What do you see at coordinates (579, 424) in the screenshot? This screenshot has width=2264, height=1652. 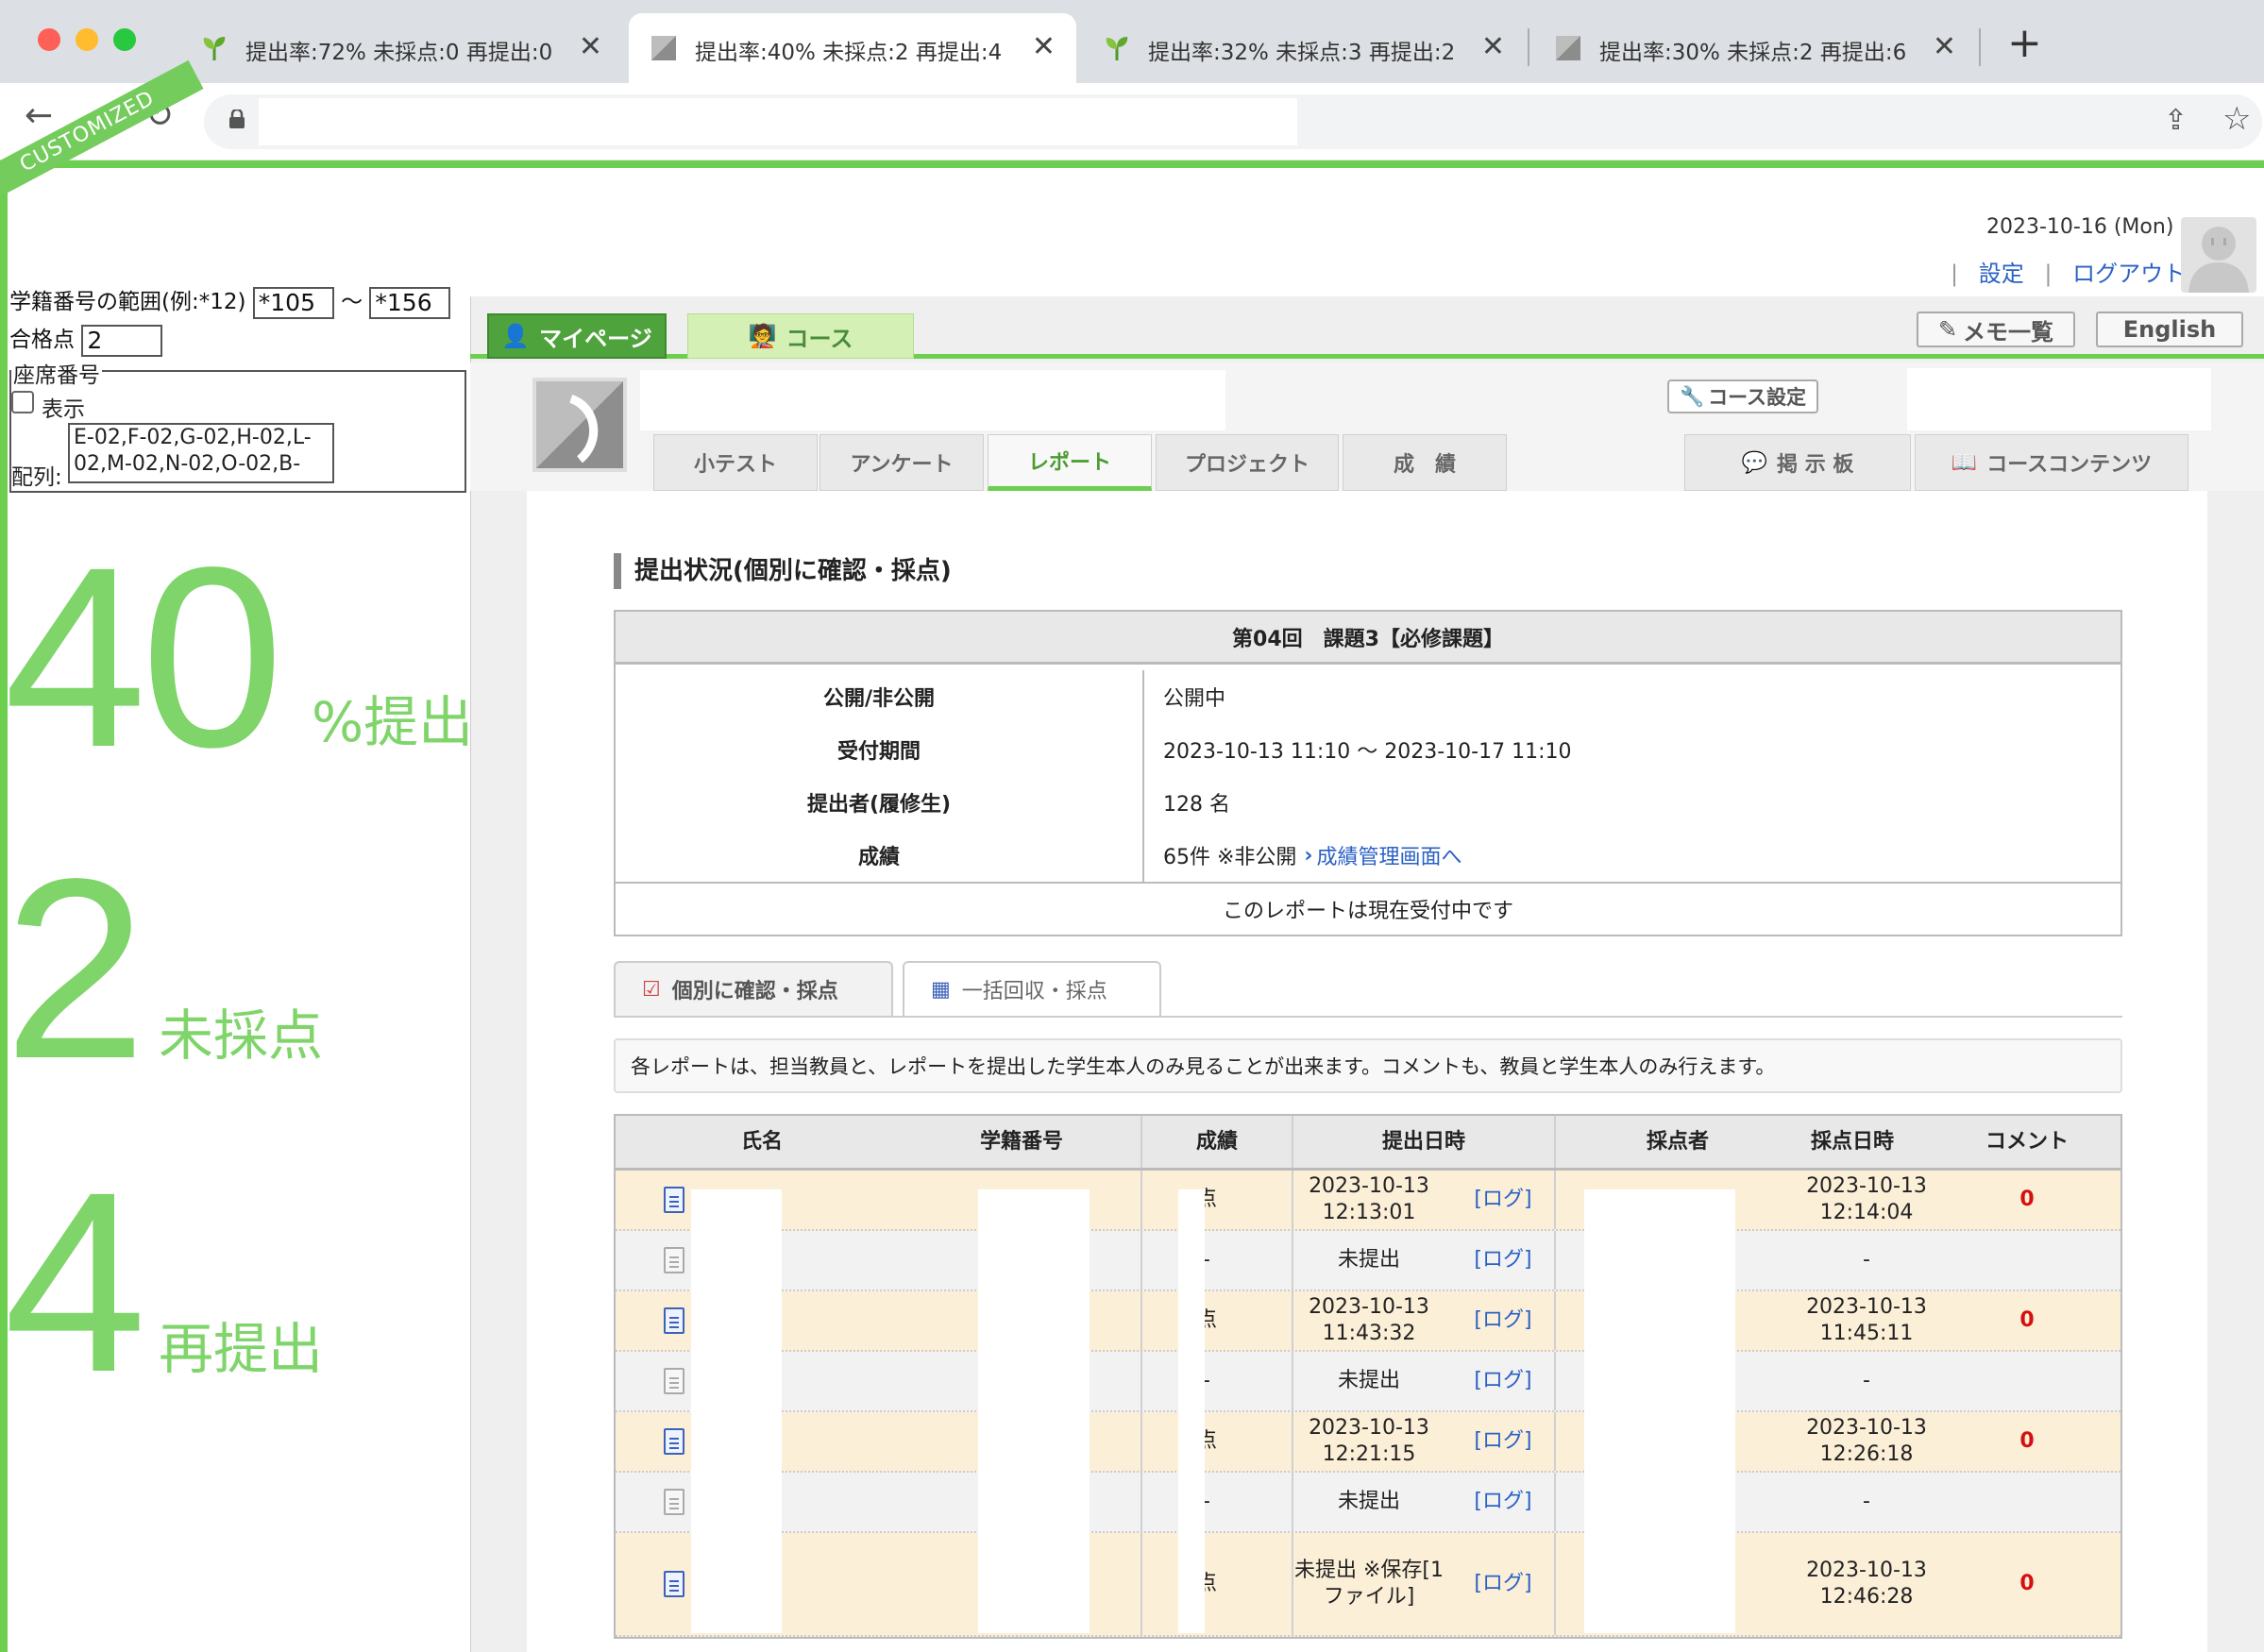 I see `course-logo-image` at bounding box center [579, 424].